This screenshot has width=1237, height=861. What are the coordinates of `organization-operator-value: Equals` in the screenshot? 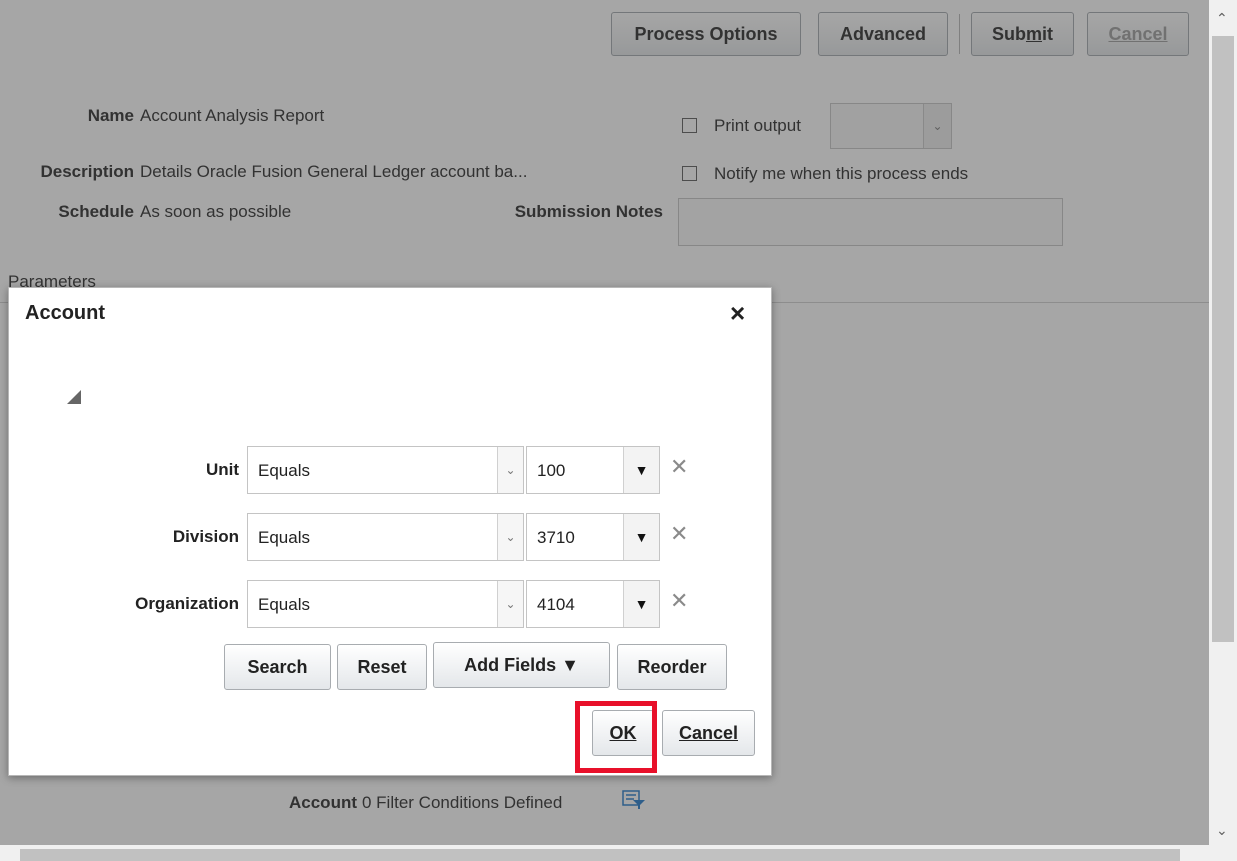 It's located at (284, 604).